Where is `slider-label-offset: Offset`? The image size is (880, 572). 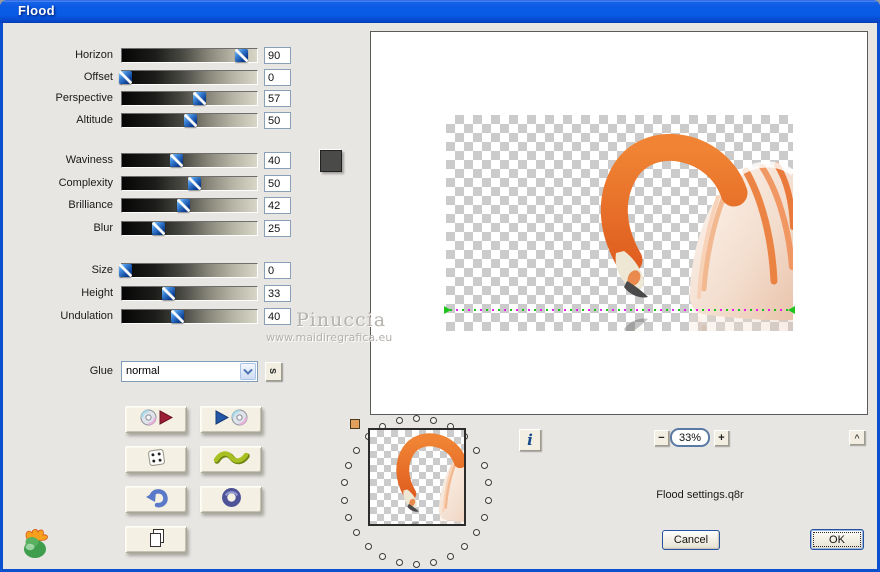
slider-label-offset: Offset is located at coordinates (98, 77).